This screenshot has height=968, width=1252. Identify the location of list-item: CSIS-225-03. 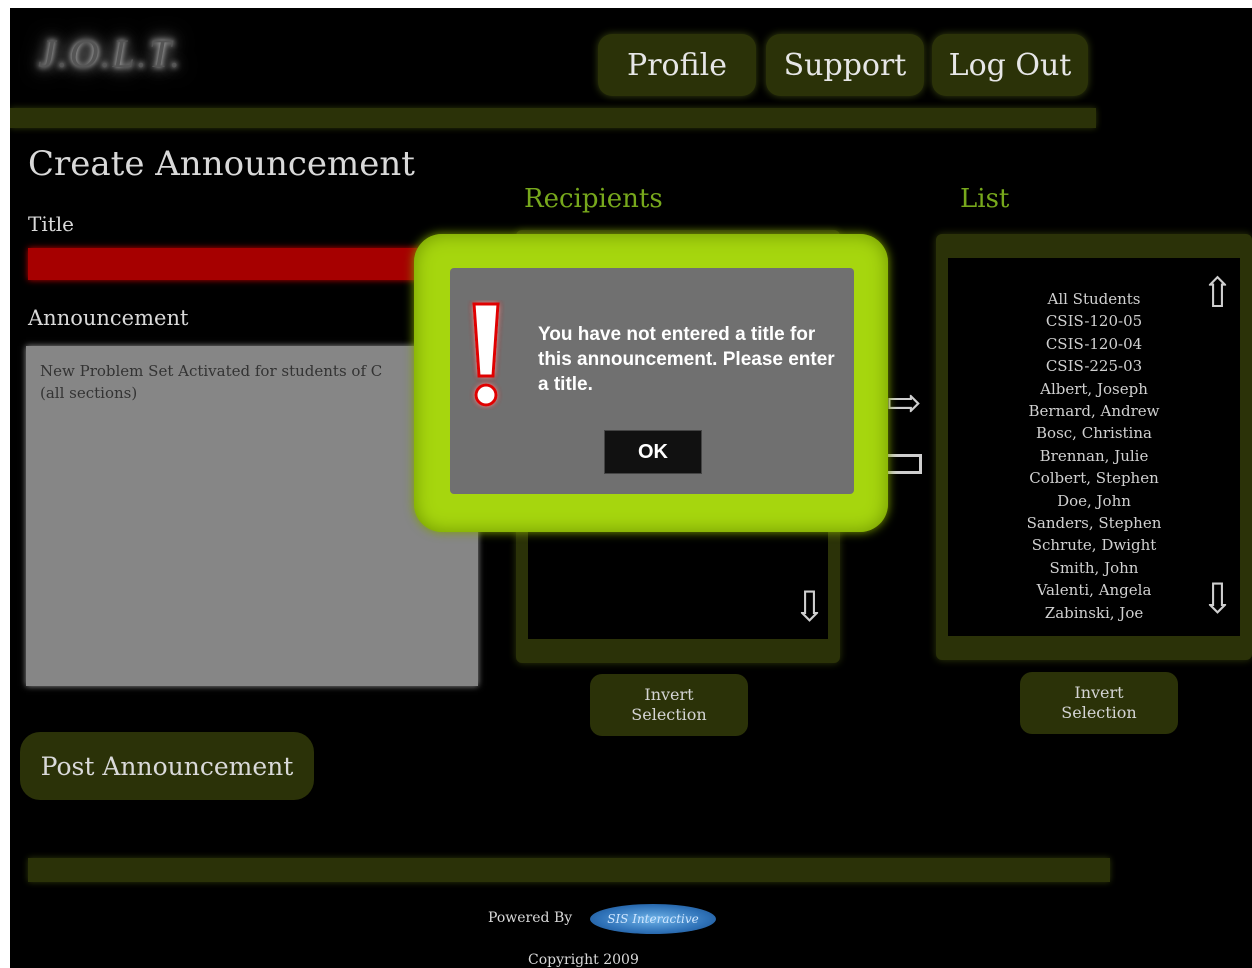
(1094, 366).